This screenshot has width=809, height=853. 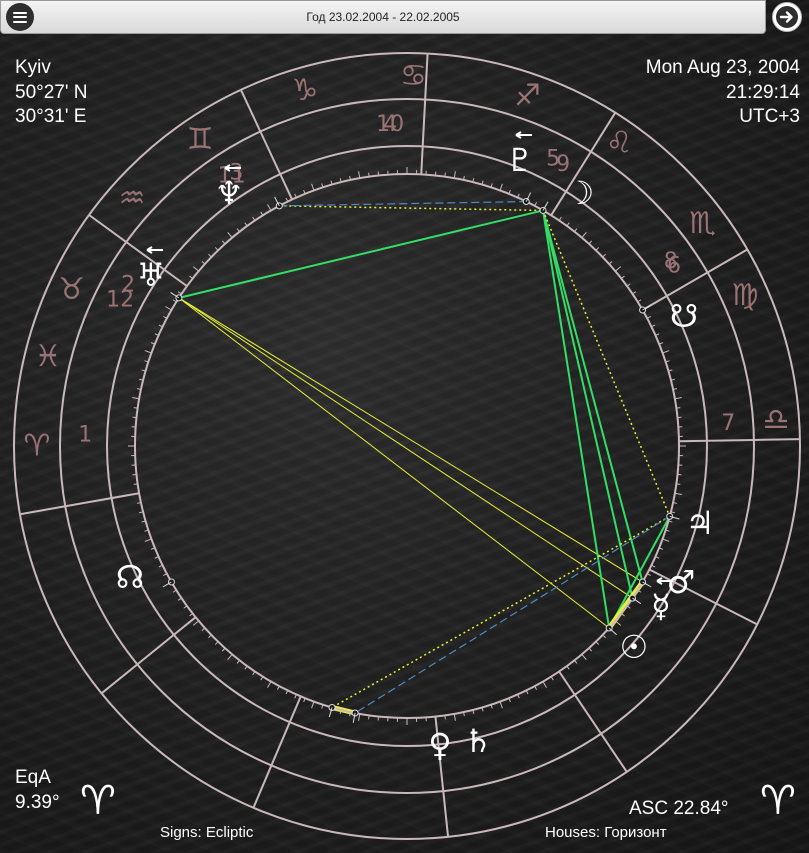 What do you see at coordinates (679, 808) in the screenshot?
I see `asc-value: ASC 22.84°` at bounding box center [679, 808].